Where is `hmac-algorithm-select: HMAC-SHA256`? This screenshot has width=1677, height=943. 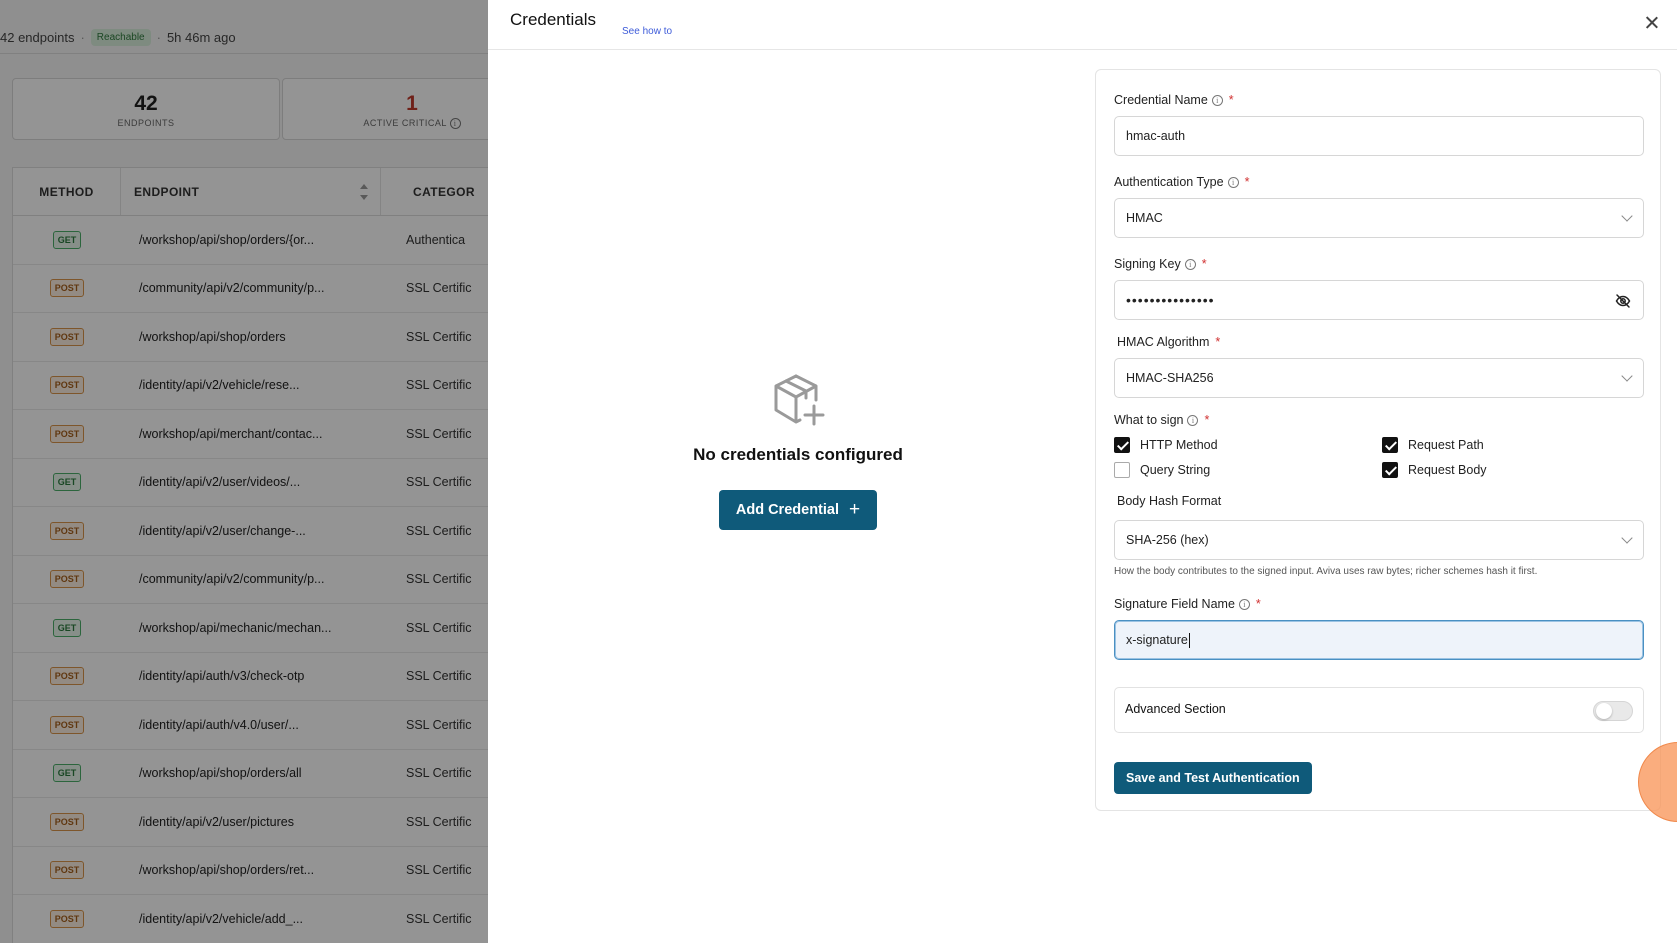 hmac-algorithm-select: HMAC-SHA256 is located at coordinates (1379, 378).